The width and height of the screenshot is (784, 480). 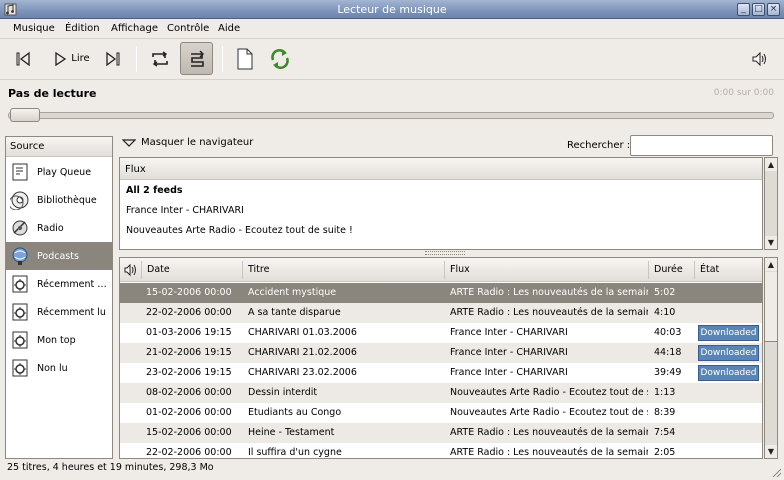 I want to click on play-queue-icon, so click(x=20, y=172).